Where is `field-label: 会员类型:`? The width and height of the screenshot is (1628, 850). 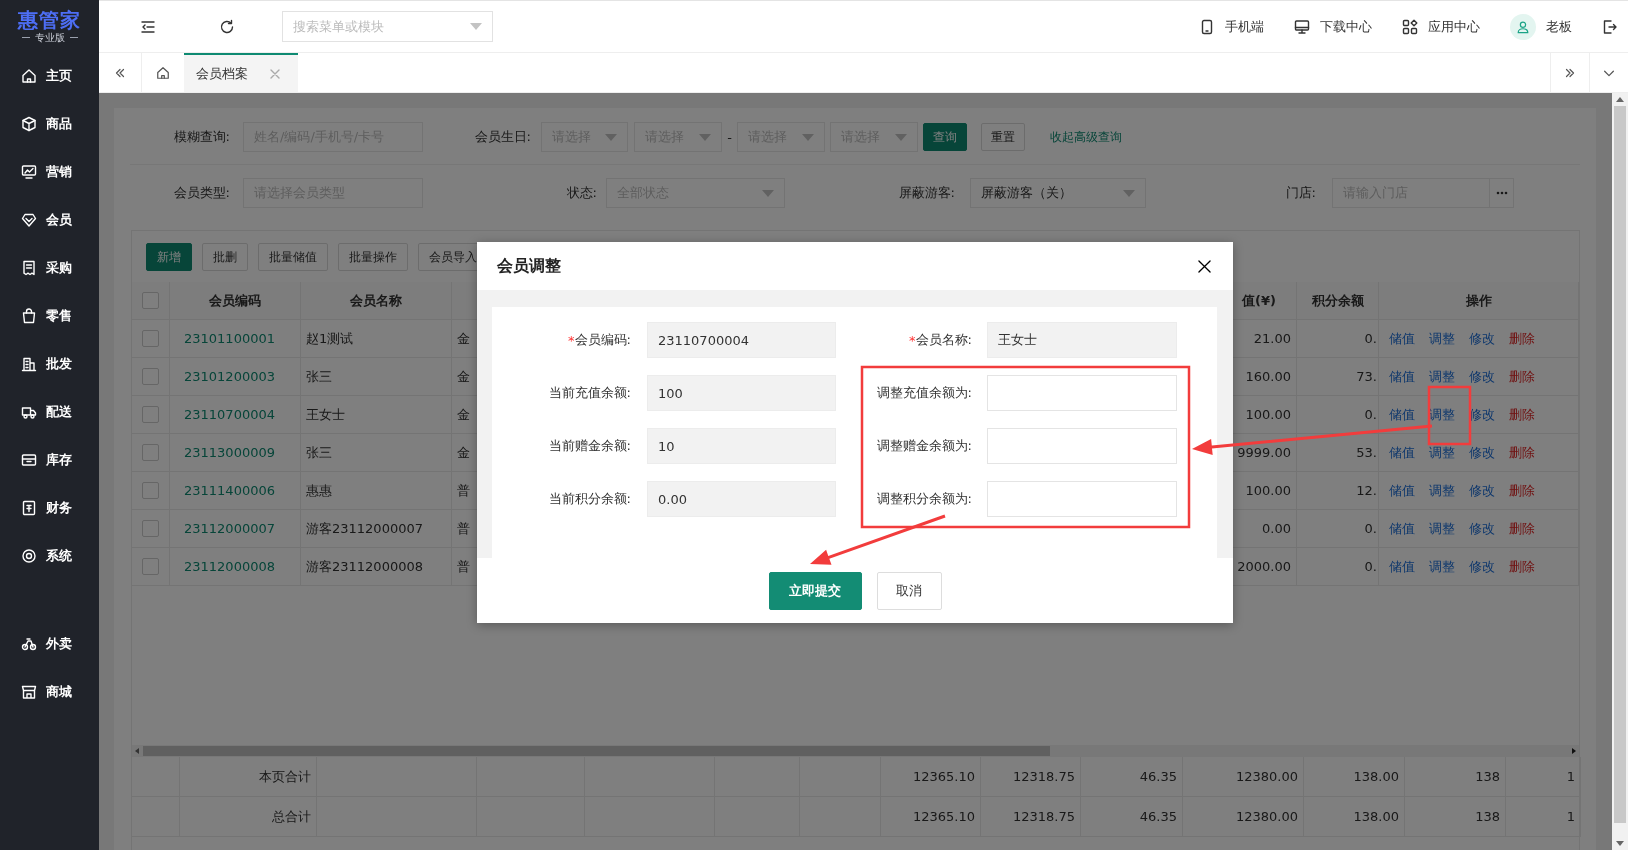 field-label: 会员类型: is located at coordinates (201, 193).